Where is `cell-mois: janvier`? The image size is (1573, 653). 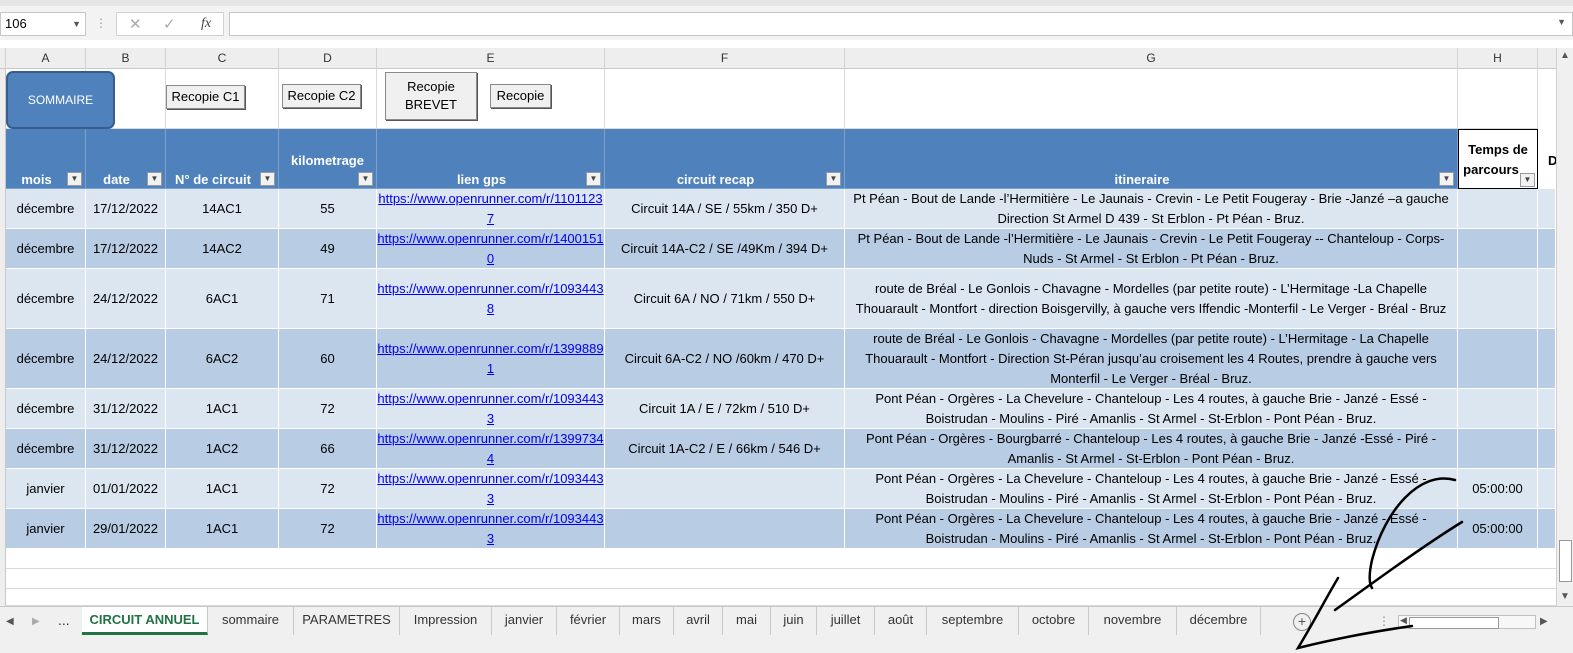
cell-mois: janvier is located at coordinates (46, 529).